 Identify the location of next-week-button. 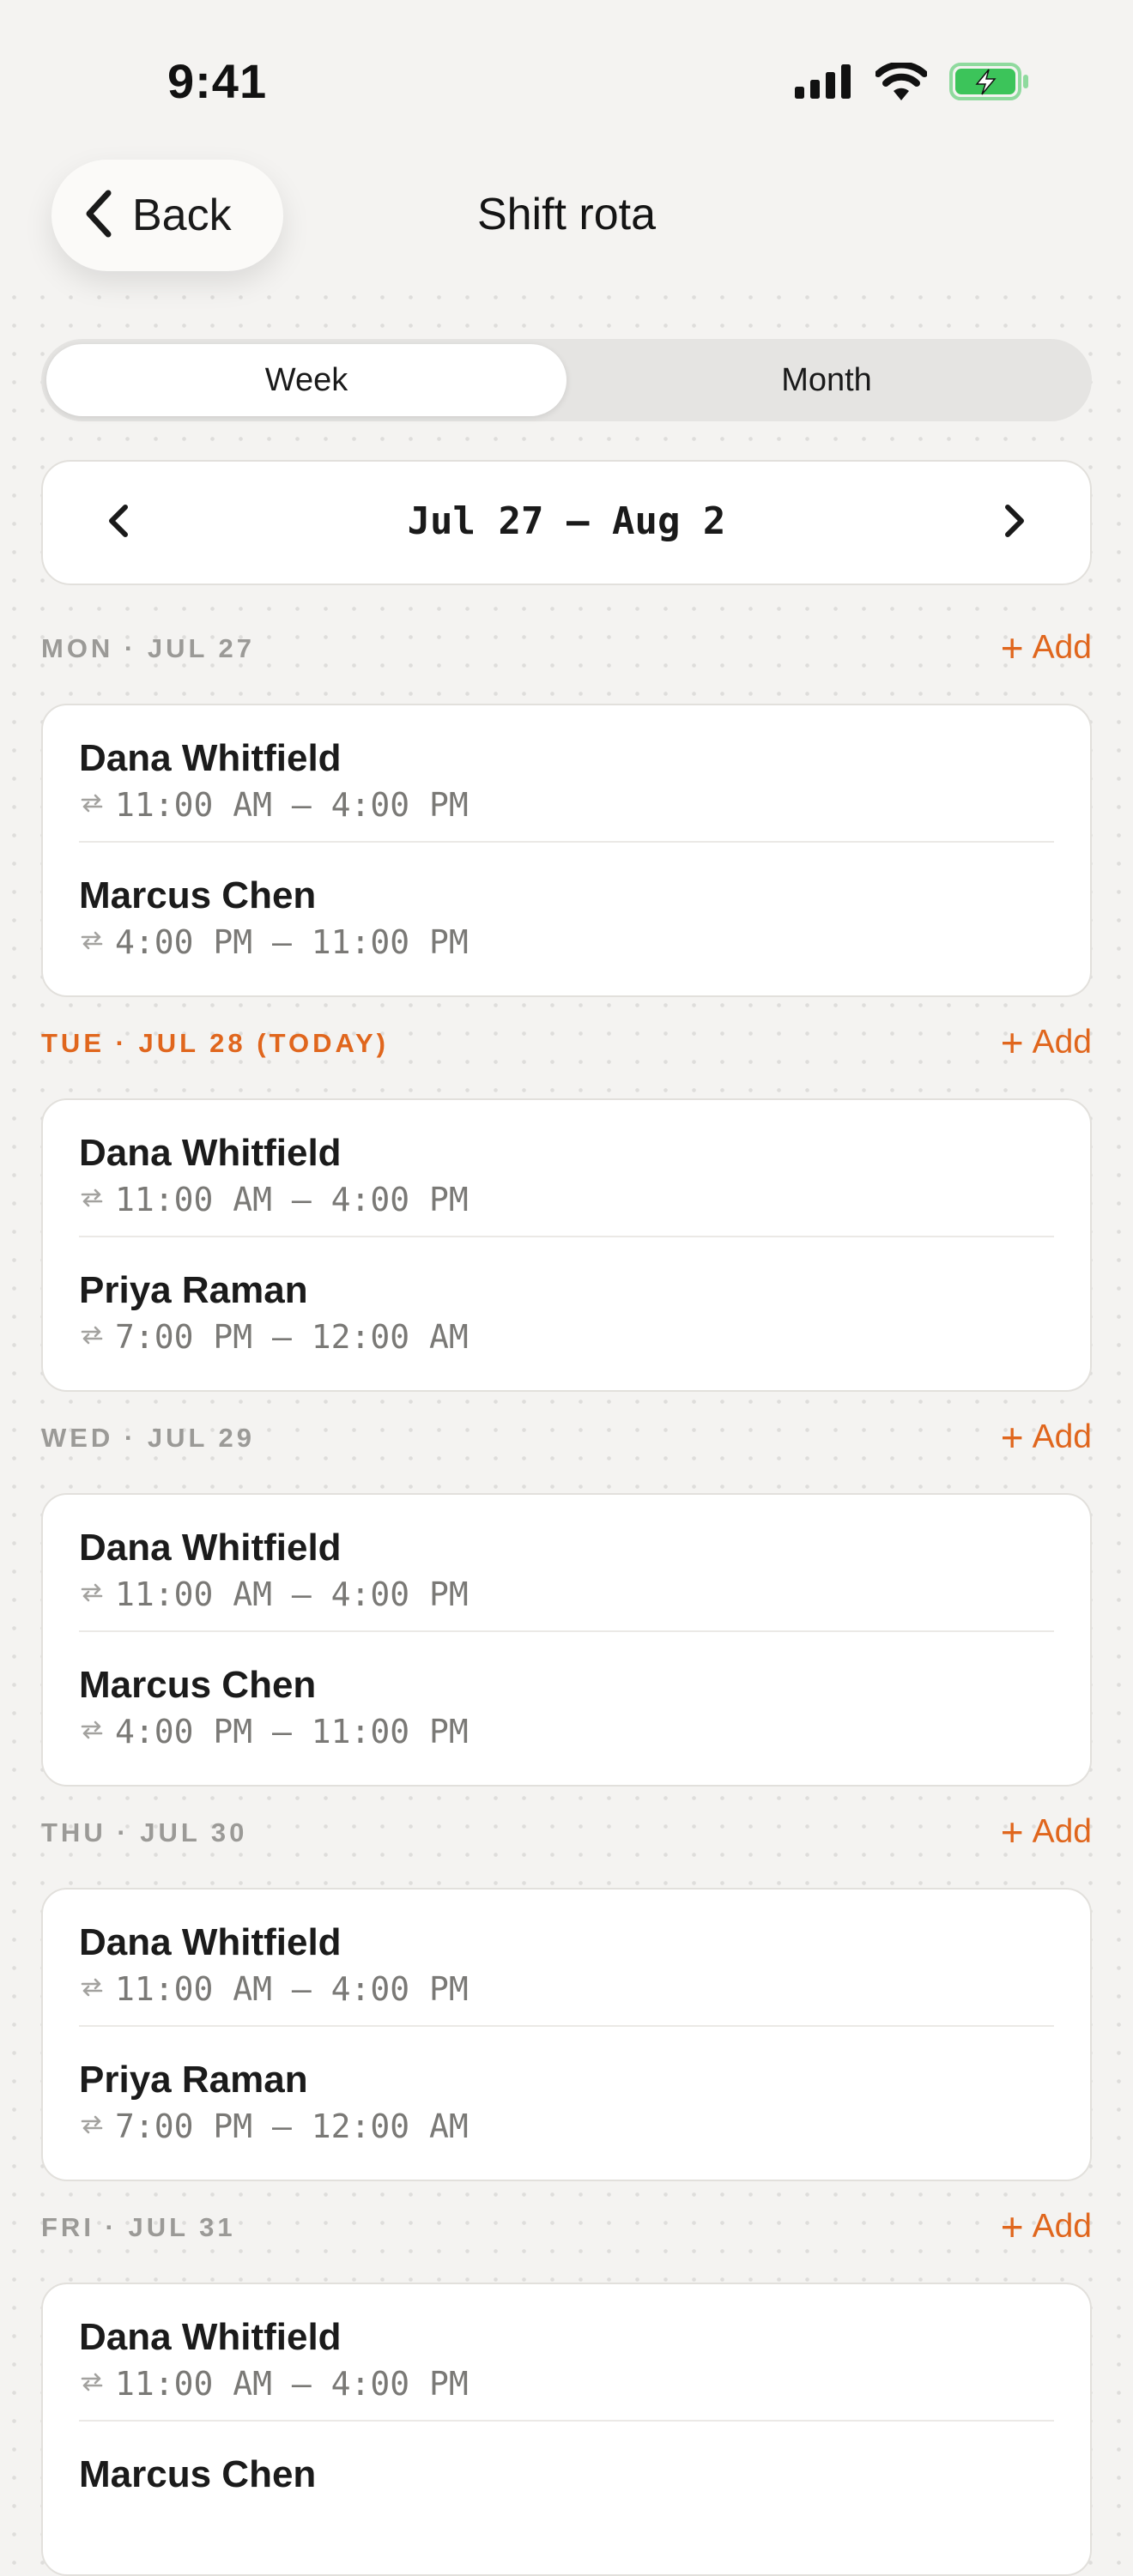
(1014, 522).